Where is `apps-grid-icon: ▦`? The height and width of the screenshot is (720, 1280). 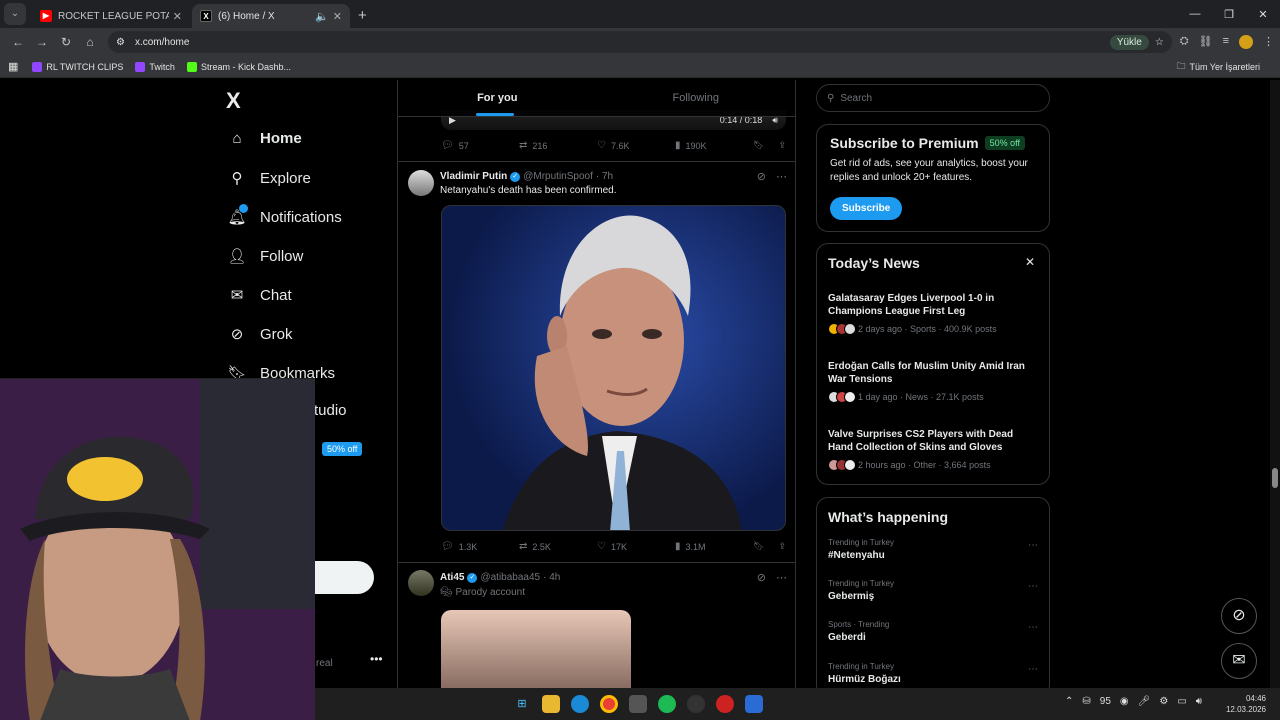
apps-grid-icon: ▦ is located at coordinates (13, 66).